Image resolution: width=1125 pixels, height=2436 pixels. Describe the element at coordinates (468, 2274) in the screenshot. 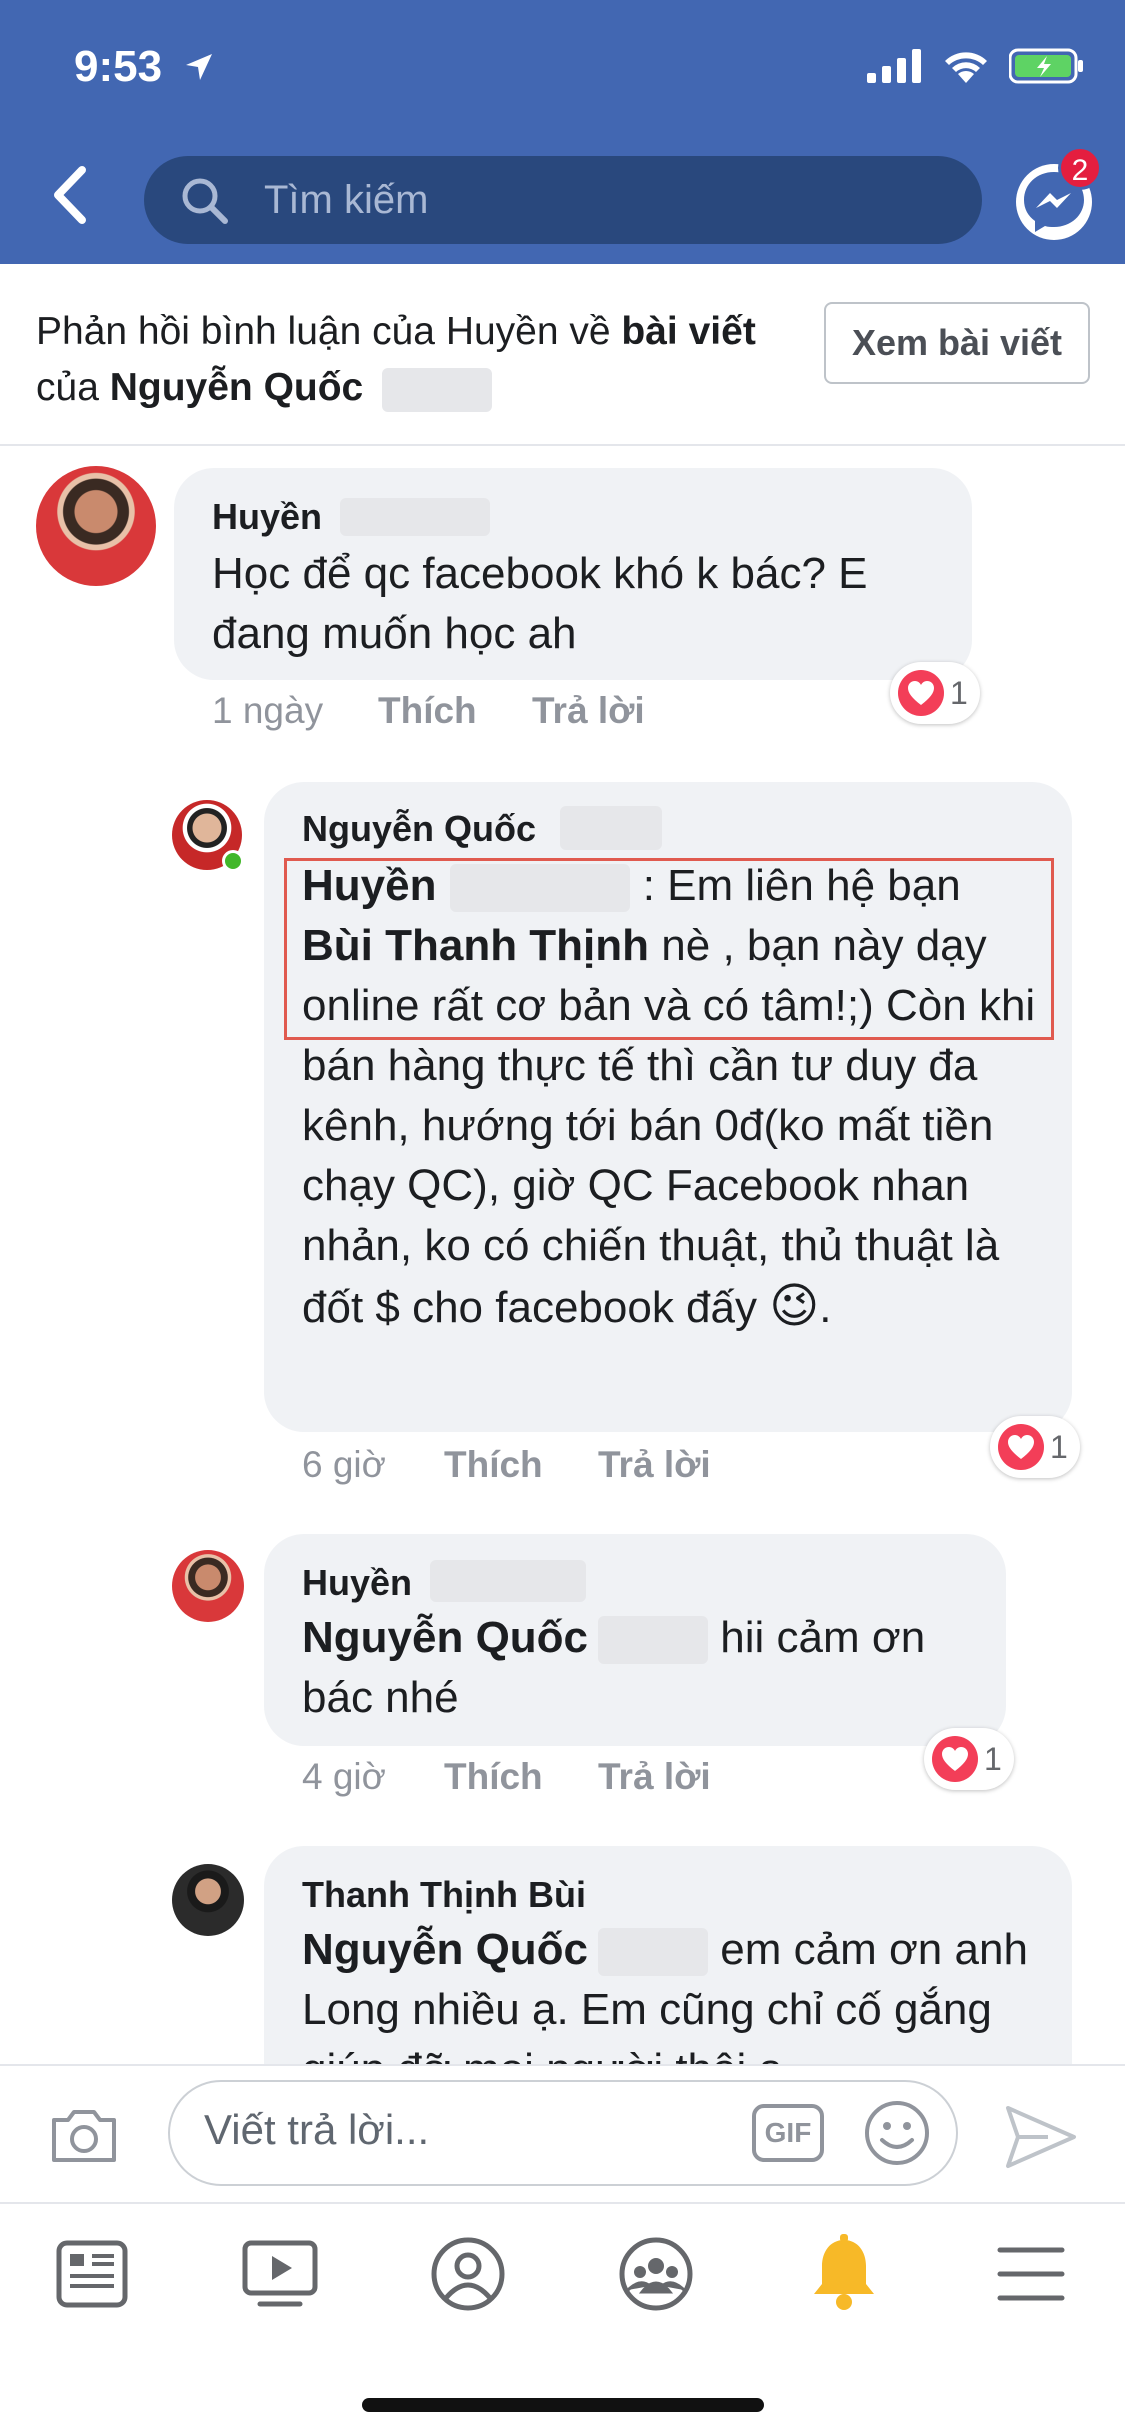

I see `profile-icon` at that location.